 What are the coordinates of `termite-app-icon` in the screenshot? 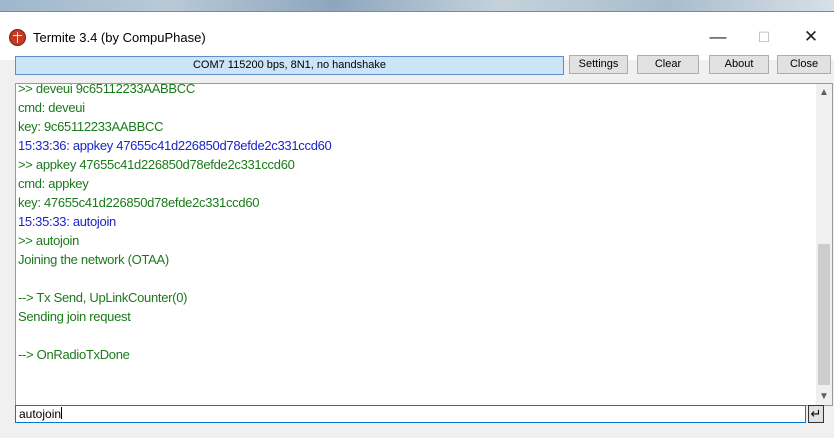 It's located at (17, 37).